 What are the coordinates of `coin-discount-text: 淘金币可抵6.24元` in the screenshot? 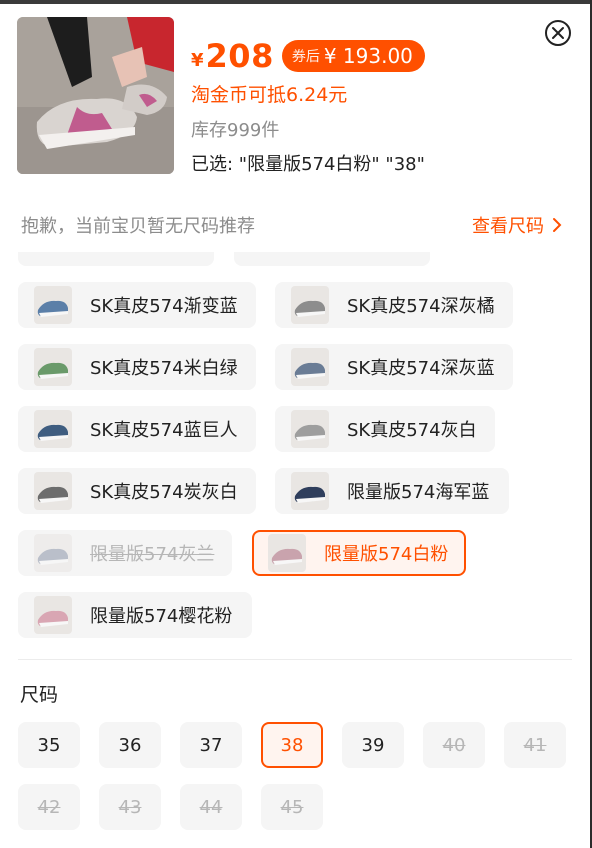 It's located at (269, 95).